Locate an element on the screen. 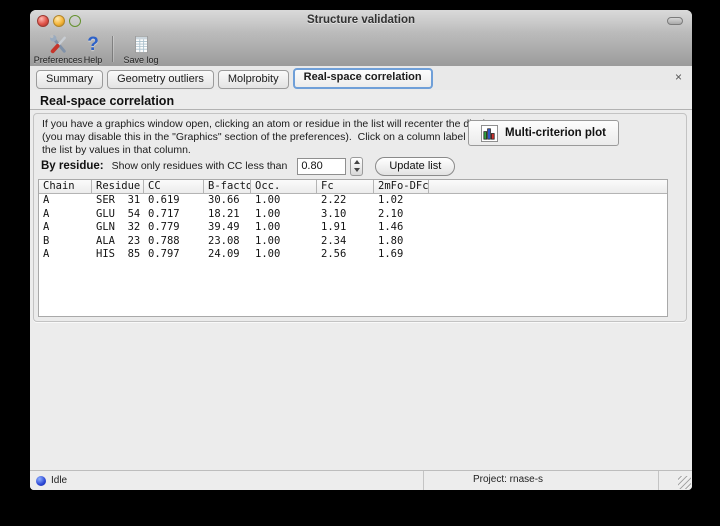 The width and height of the screenshot is (720, 526). cell-fc: 2.56 is located at coordinates (345, 255).